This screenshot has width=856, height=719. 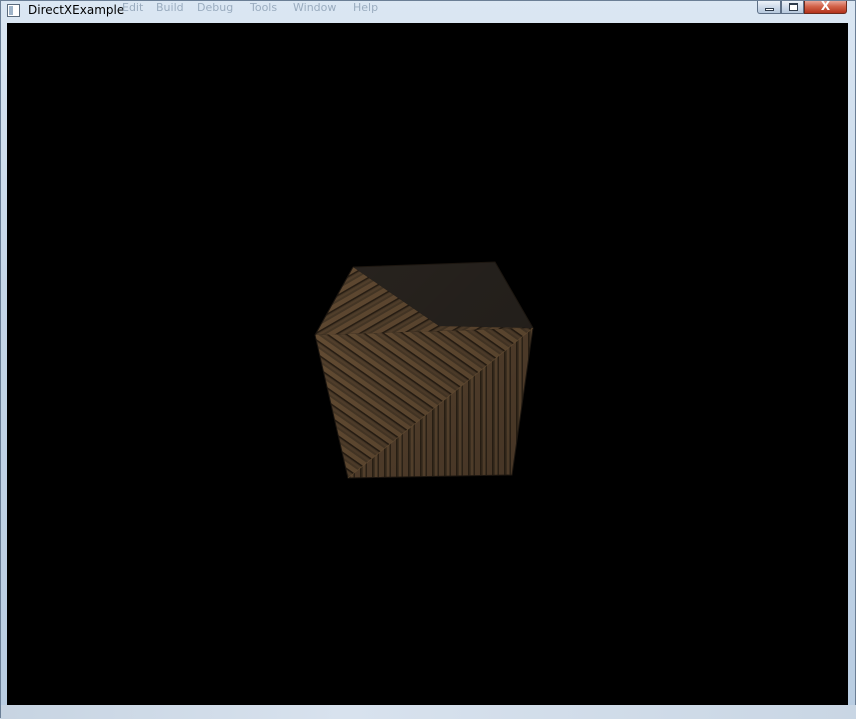 What do you see at coordinates (13, 10) in the screenshot?
I see `application-window-icon` at bounding box center [13, 10].